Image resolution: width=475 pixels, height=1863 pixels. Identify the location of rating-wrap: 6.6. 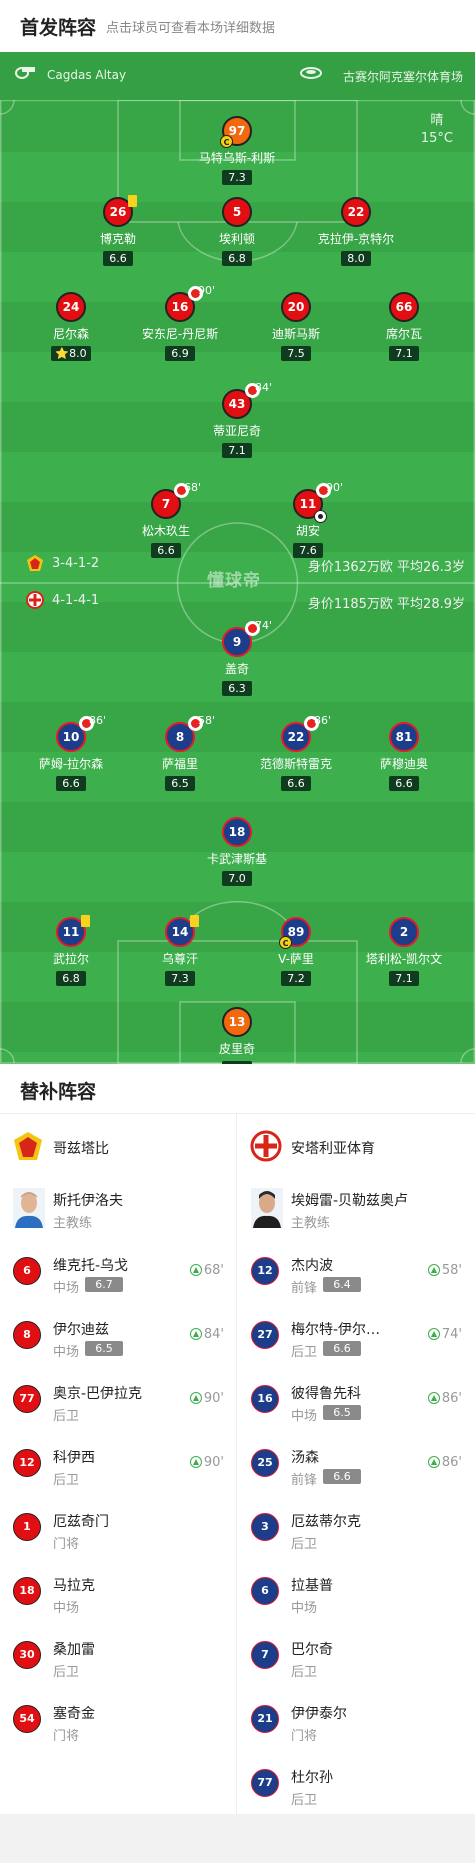
(166, 548).